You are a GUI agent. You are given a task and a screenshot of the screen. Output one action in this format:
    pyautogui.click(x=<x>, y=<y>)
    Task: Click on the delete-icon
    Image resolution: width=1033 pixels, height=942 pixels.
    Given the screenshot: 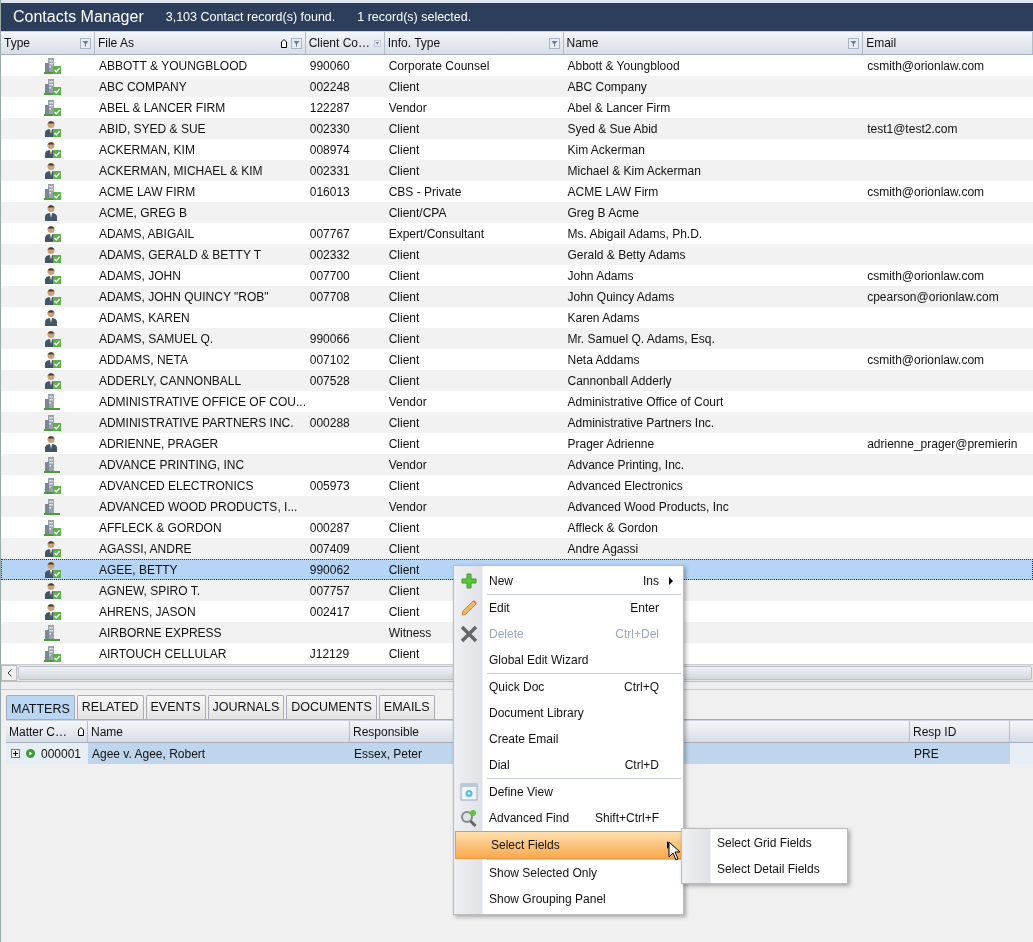 What is the action you would take?
    pyautogui.click(x=468, y=634)
    